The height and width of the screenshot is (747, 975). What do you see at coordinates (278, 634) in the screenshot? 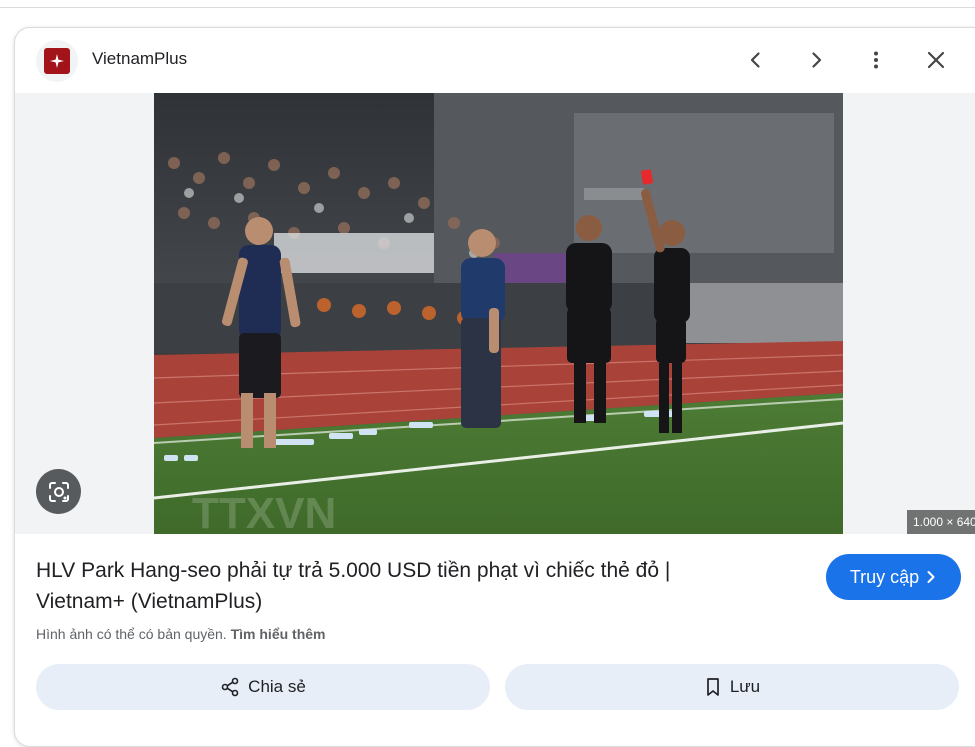
I see `learn-more-link: Tìm hiểu thêm` at bounding box center [278, 634].